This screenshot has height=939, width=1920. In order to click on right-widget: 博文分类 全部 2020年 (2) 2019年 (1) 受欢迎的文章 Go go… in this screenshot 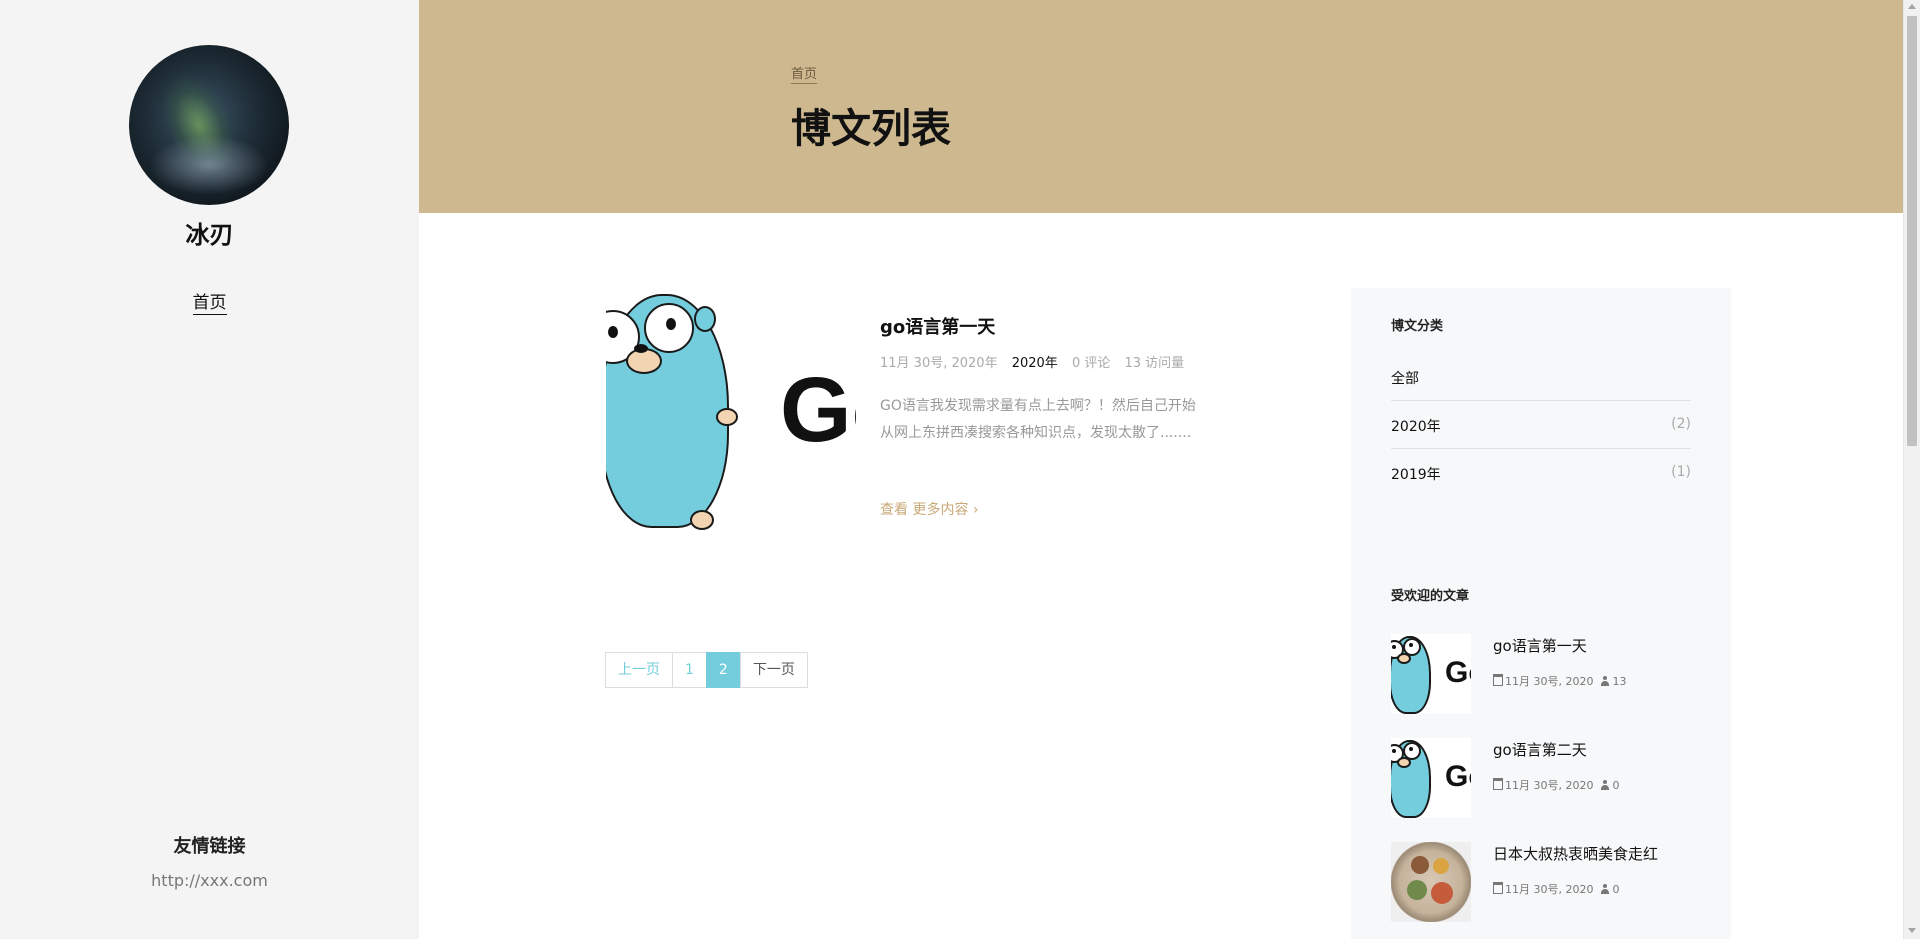, I will do `click(1541, 613)`.